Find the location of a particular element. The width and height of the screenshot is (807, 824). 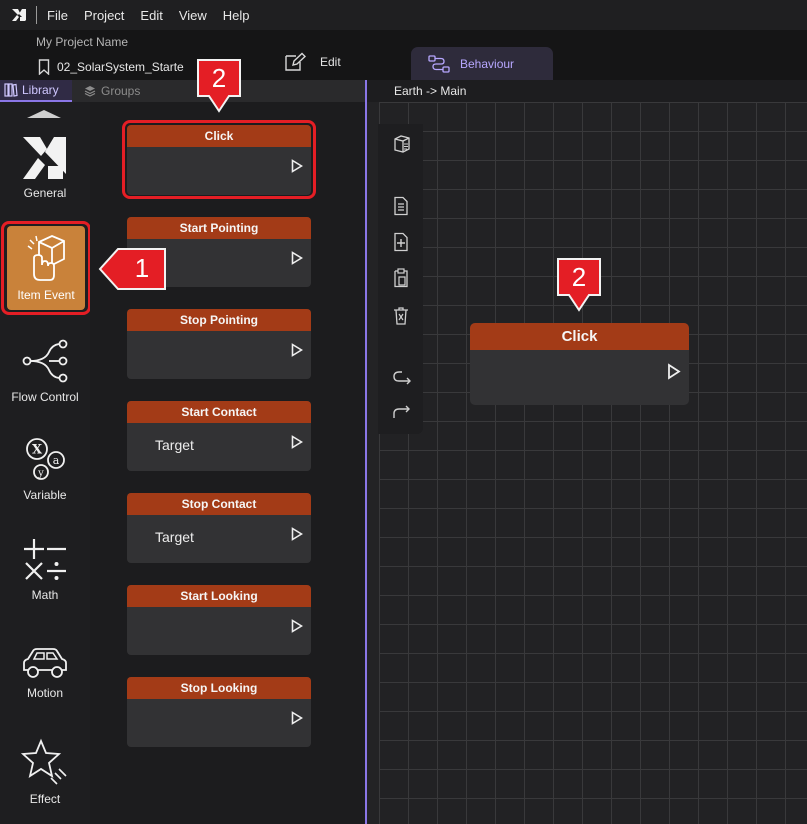

callout-step-1: 1 is located at coordinates (133, 269).